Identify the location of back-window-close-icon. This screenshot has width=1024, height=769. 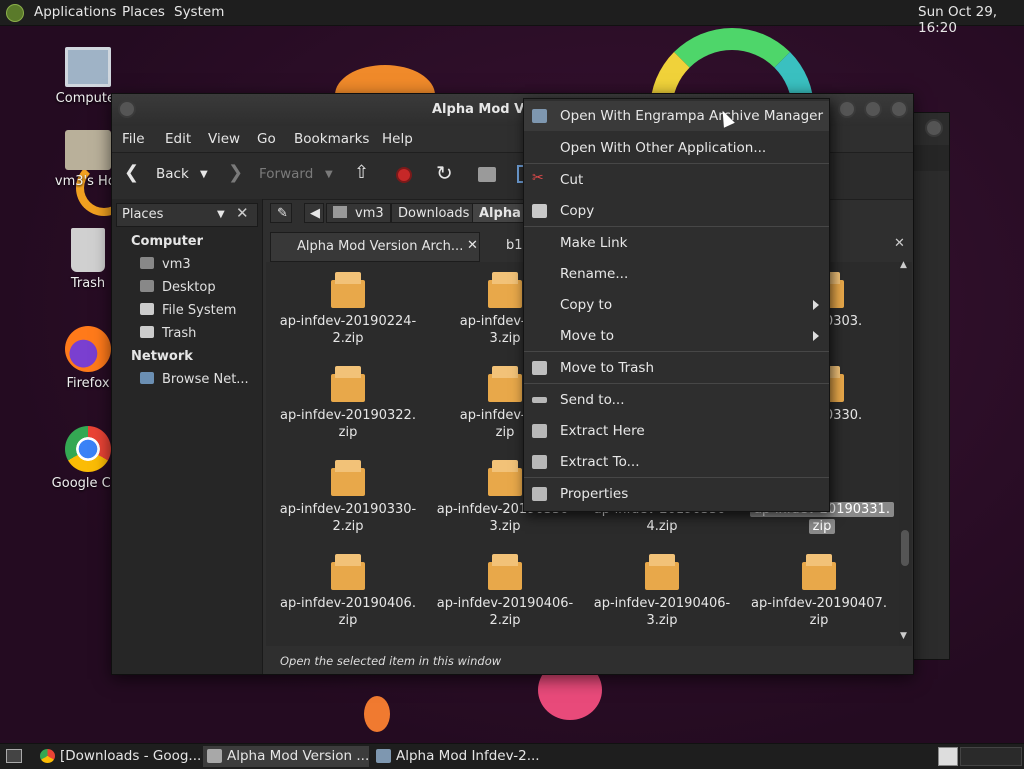
(934, 128).